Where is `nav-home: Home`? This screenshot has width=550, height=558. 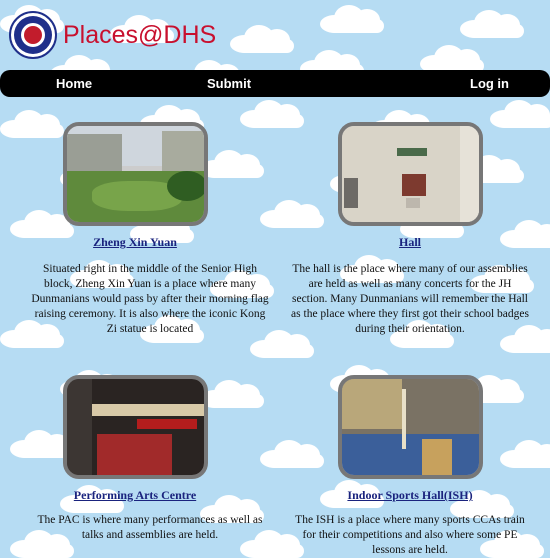
nav-home: Home is located at coordinates (74, 83).